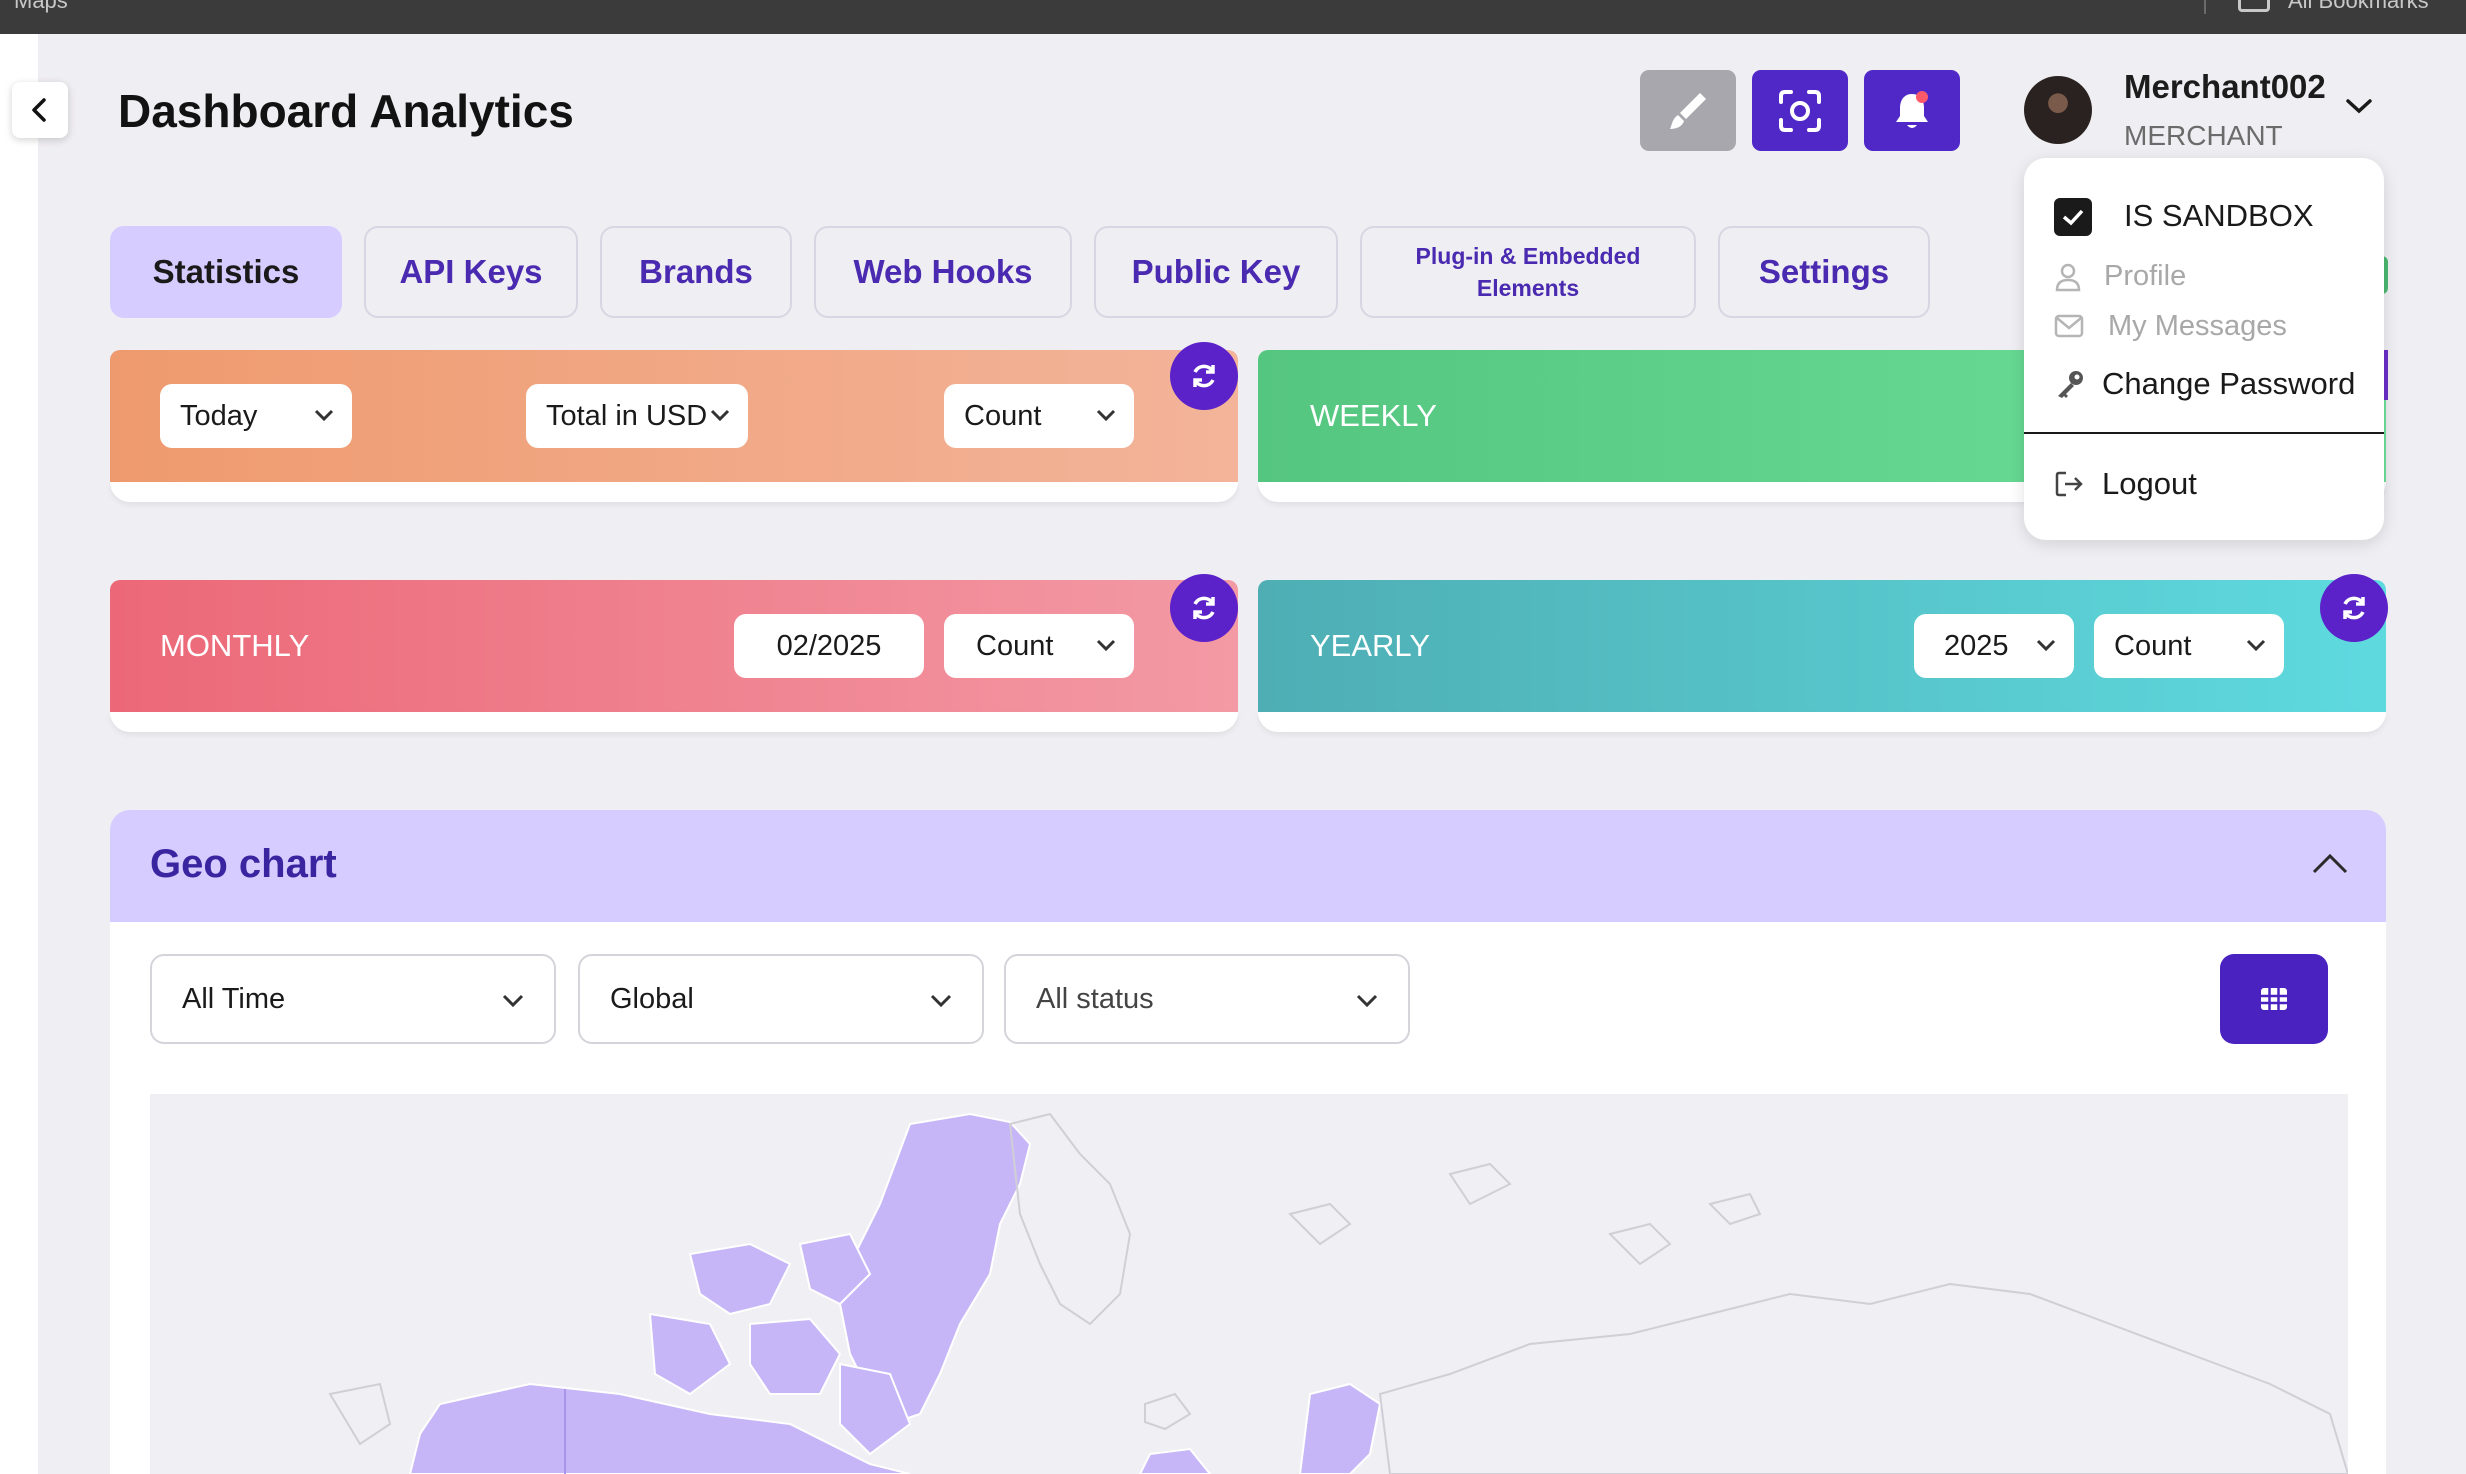  I want to click on all-bookmarks: All Bookmarks, so click(2358, 7).